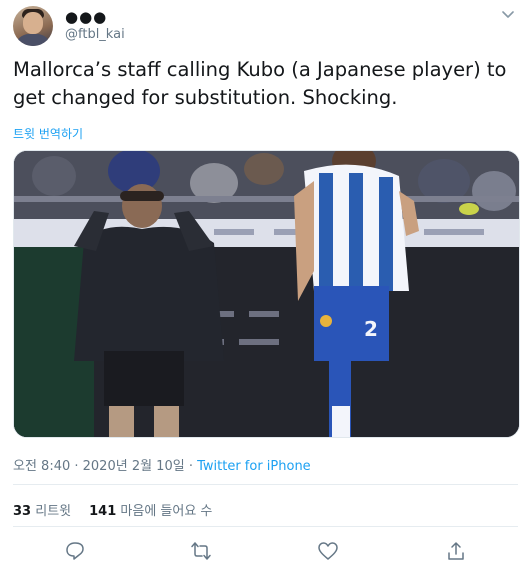 This screenshot has width=530, height=562. What do you see at coordinates (265, 551) in the screenshot?
I see `action-bar` at bounding box center [265, 551].